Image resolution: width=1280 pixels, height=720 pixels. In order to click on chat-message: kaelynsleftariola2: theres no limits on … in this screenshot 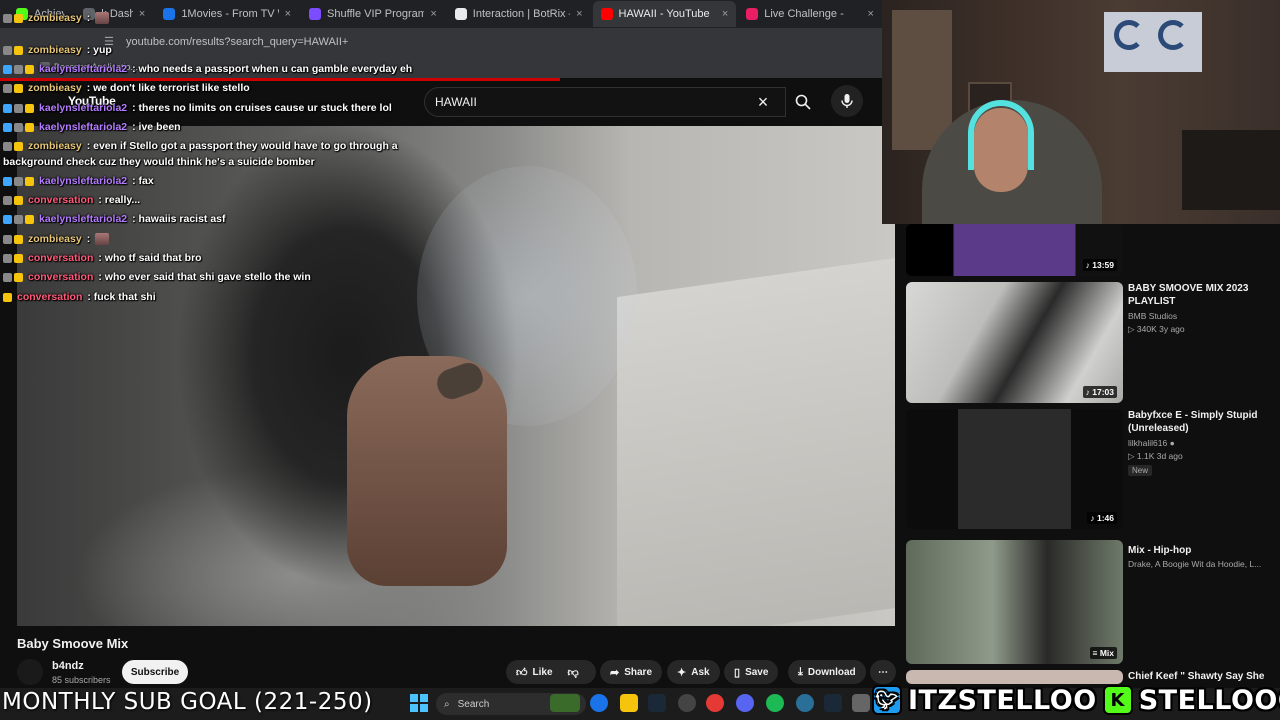, I will do `click(197, 108)`.